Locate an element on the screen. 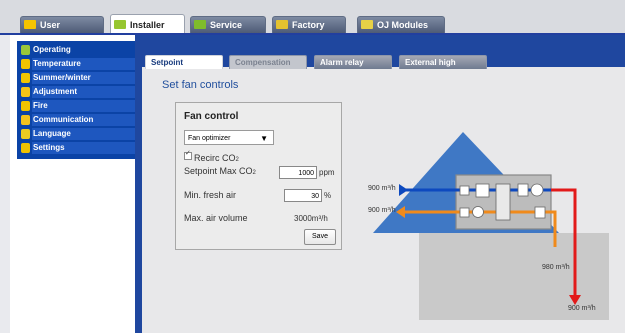 Image resolution: width=625 pixels, height=333 pixels. sidebar-item-adjustment: Adjustment is located at coordinates (76, 92).